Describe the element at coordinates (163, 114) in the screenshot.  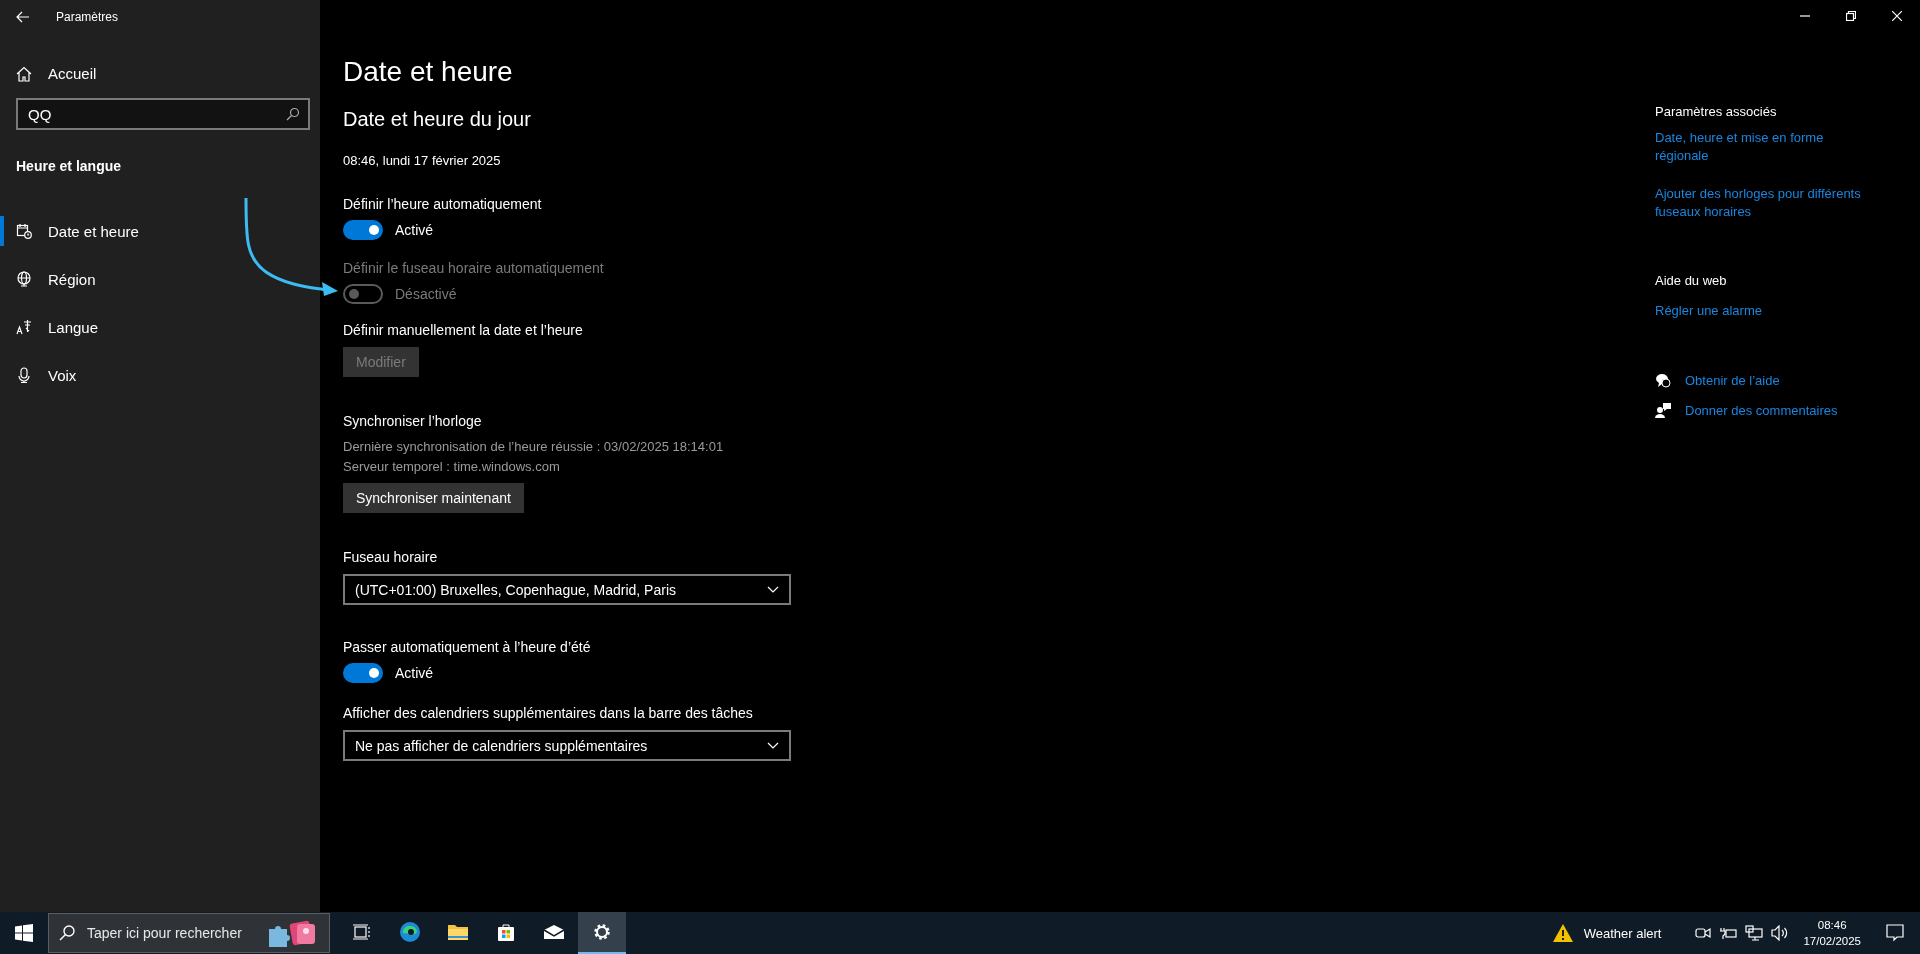
I see `search-field: QQ` at that location.